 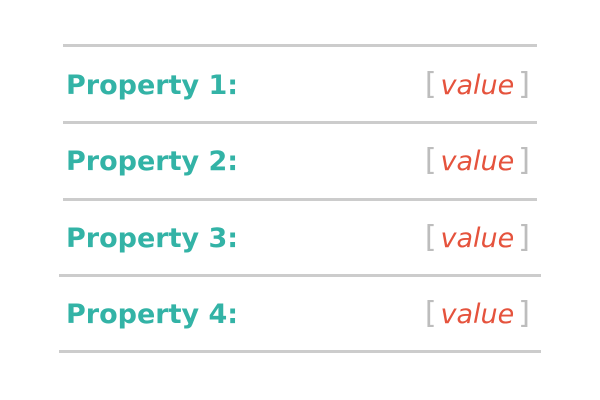 I want to click on property-row-3: Property 3: [ value ], so click(x=295, y=238).